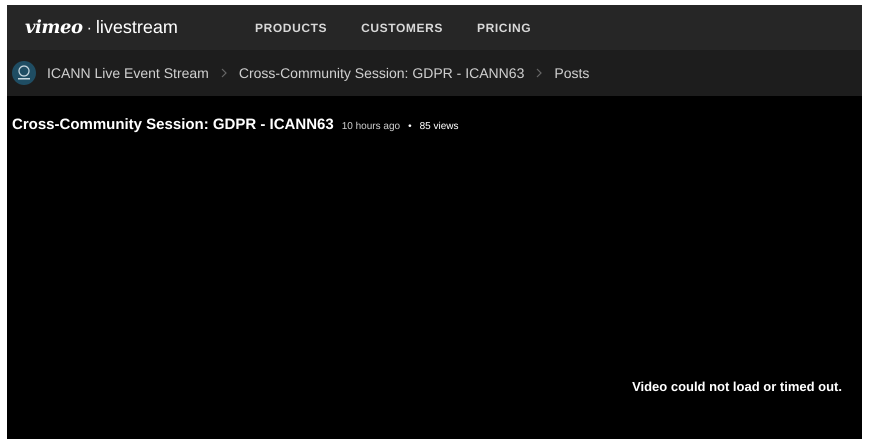 Image resolution: width=876 pixels, height=439 pixels. I want to click on video-error-message: Video could not load or timed out., so click(737, 387).